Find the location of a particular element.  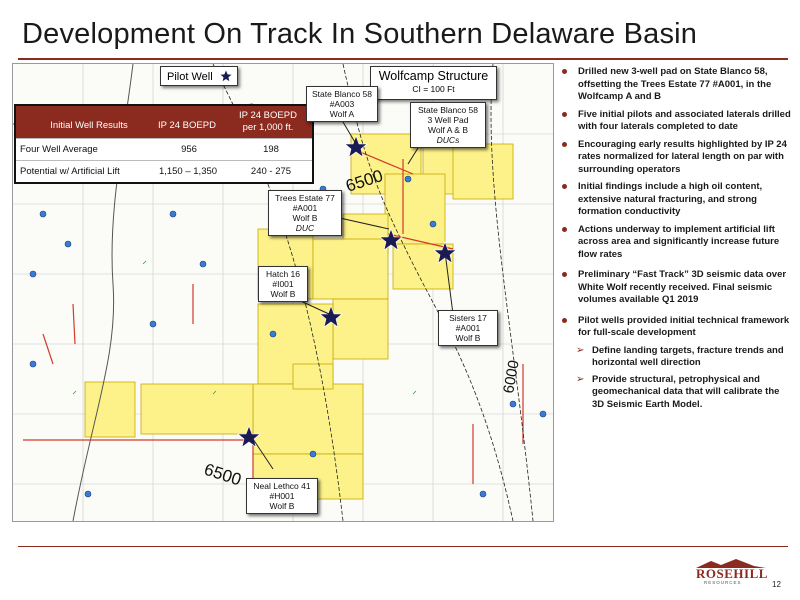

footer-divider is located at coordinates (403, 546).